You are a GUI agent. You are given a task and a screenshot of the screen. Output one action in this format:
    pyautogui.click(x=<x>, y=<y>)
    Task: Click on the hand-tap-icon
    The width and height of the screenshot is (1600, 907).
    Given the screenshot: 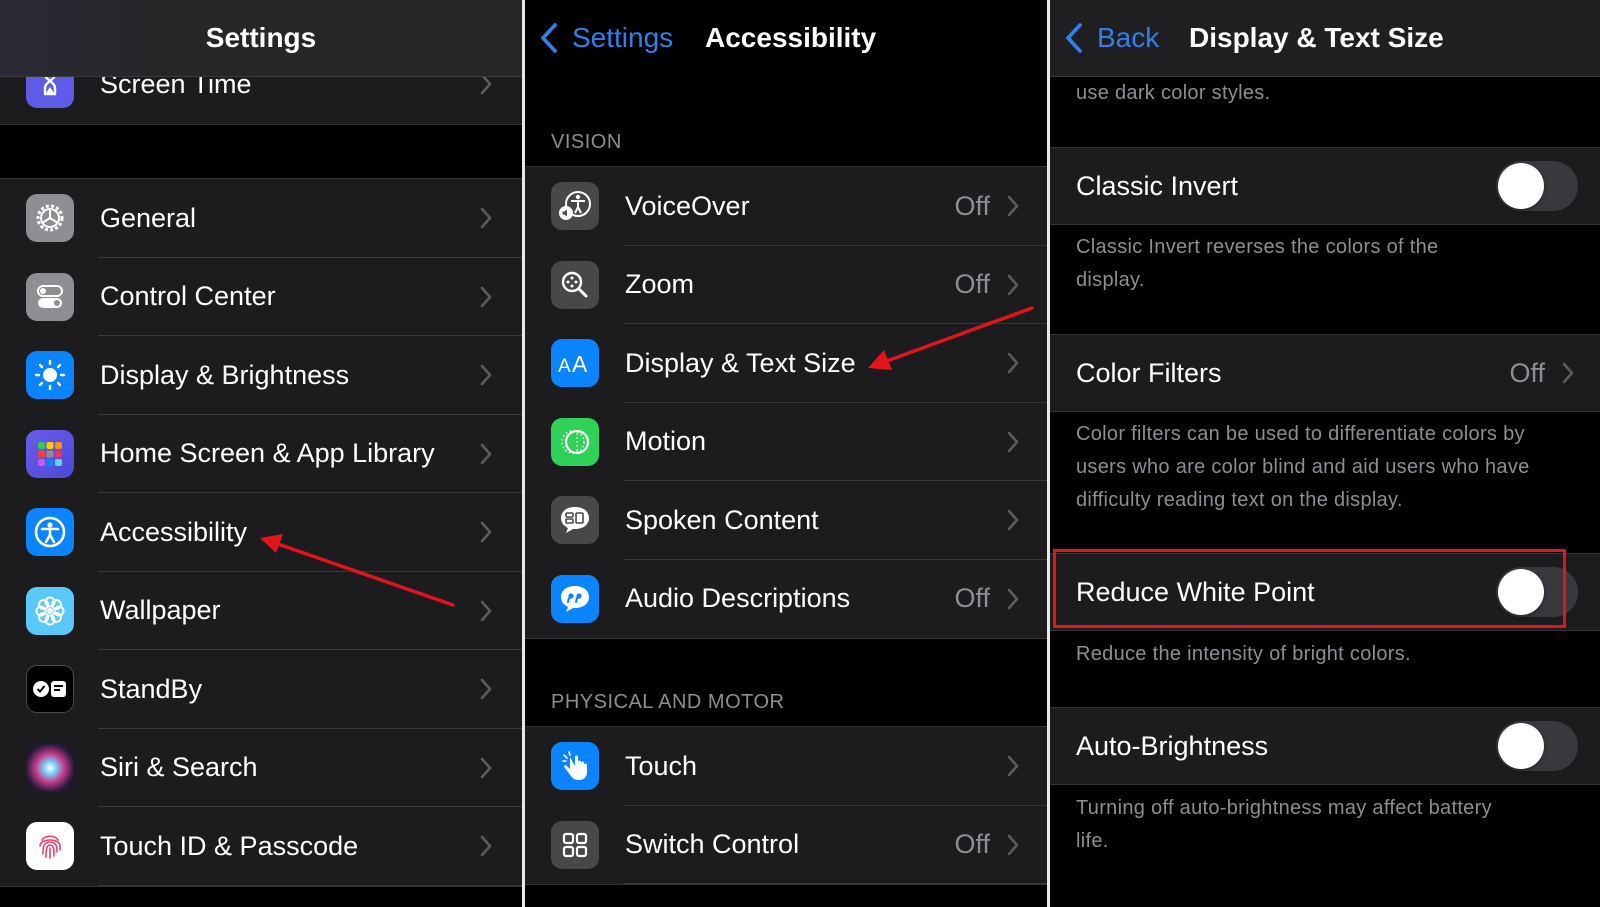 What is the action you would take?
    pyautogui.click(x=575, y=766)
    